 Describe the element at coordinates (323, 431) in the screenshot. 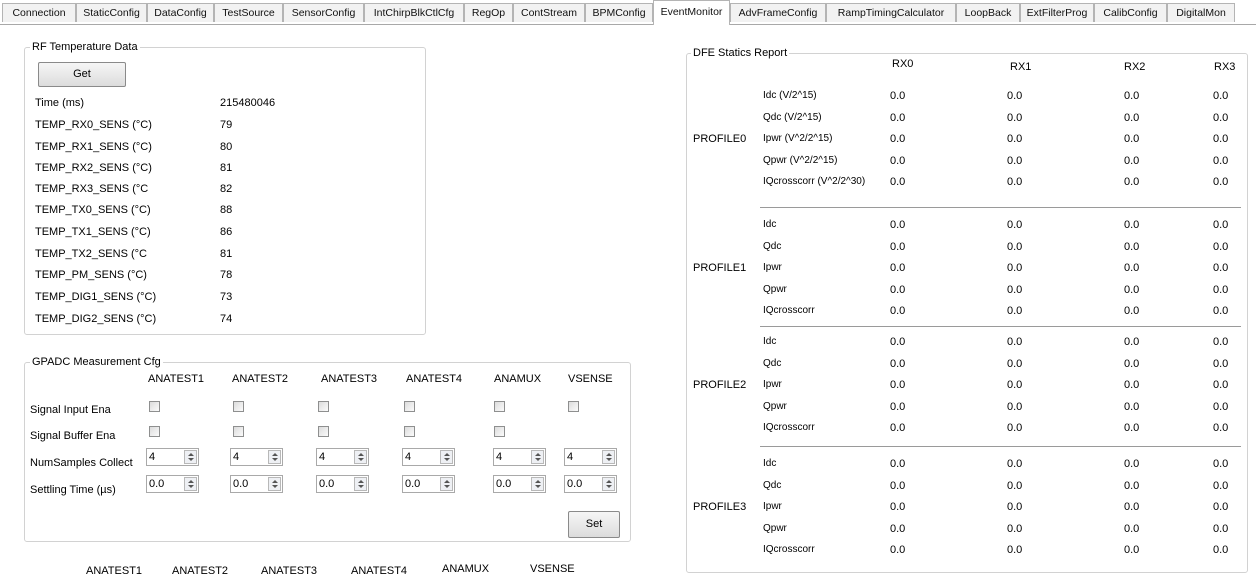

I see `signal-buffer-checkbox-anatest3` at that location.